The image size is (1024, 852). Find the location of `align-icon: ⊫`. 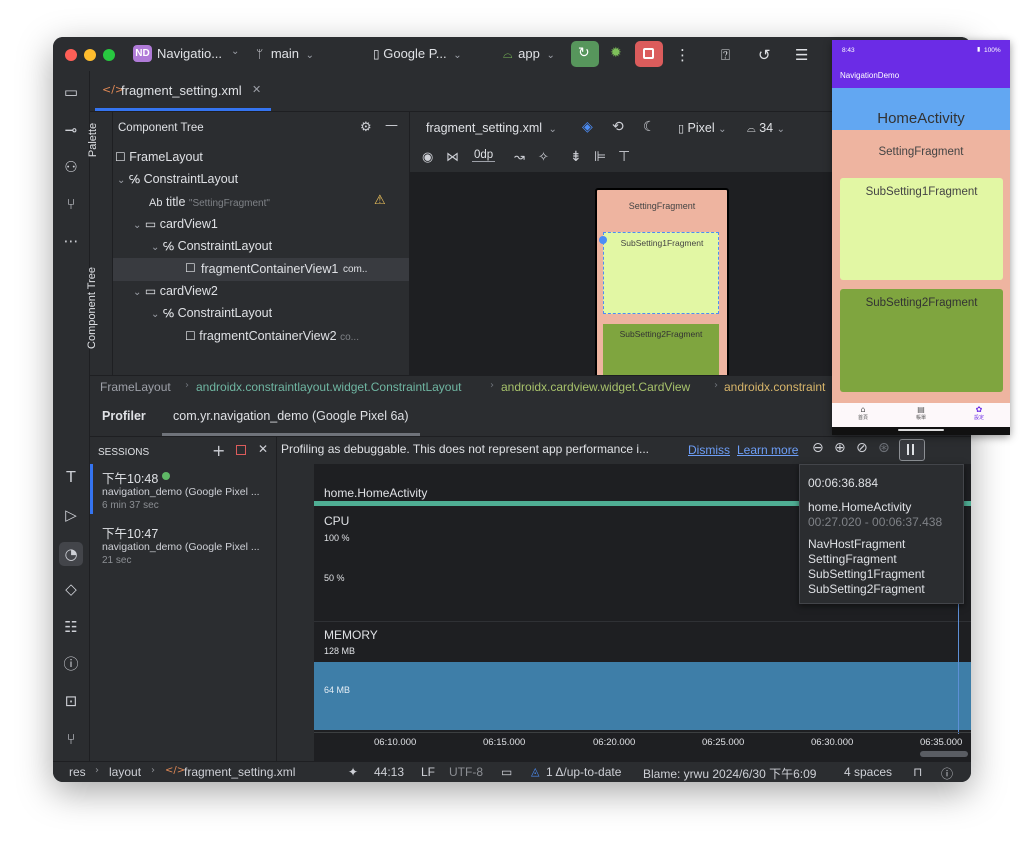

align-icon: ⊫ is located at coordinates (600, 157).